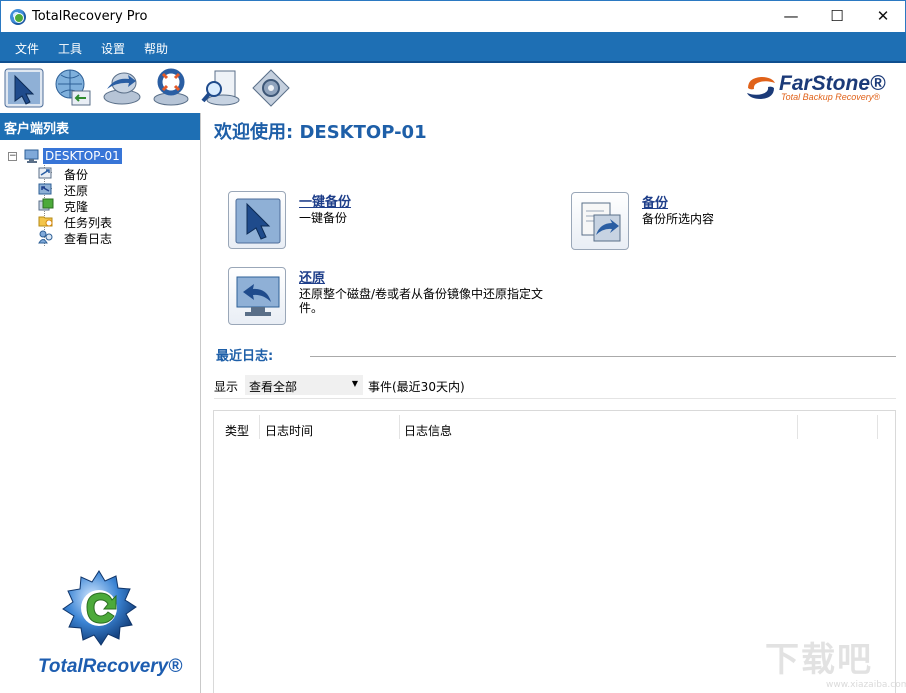 The image size is (906, 693). I want to click on monitor-restore-icon, so click(258, 297).